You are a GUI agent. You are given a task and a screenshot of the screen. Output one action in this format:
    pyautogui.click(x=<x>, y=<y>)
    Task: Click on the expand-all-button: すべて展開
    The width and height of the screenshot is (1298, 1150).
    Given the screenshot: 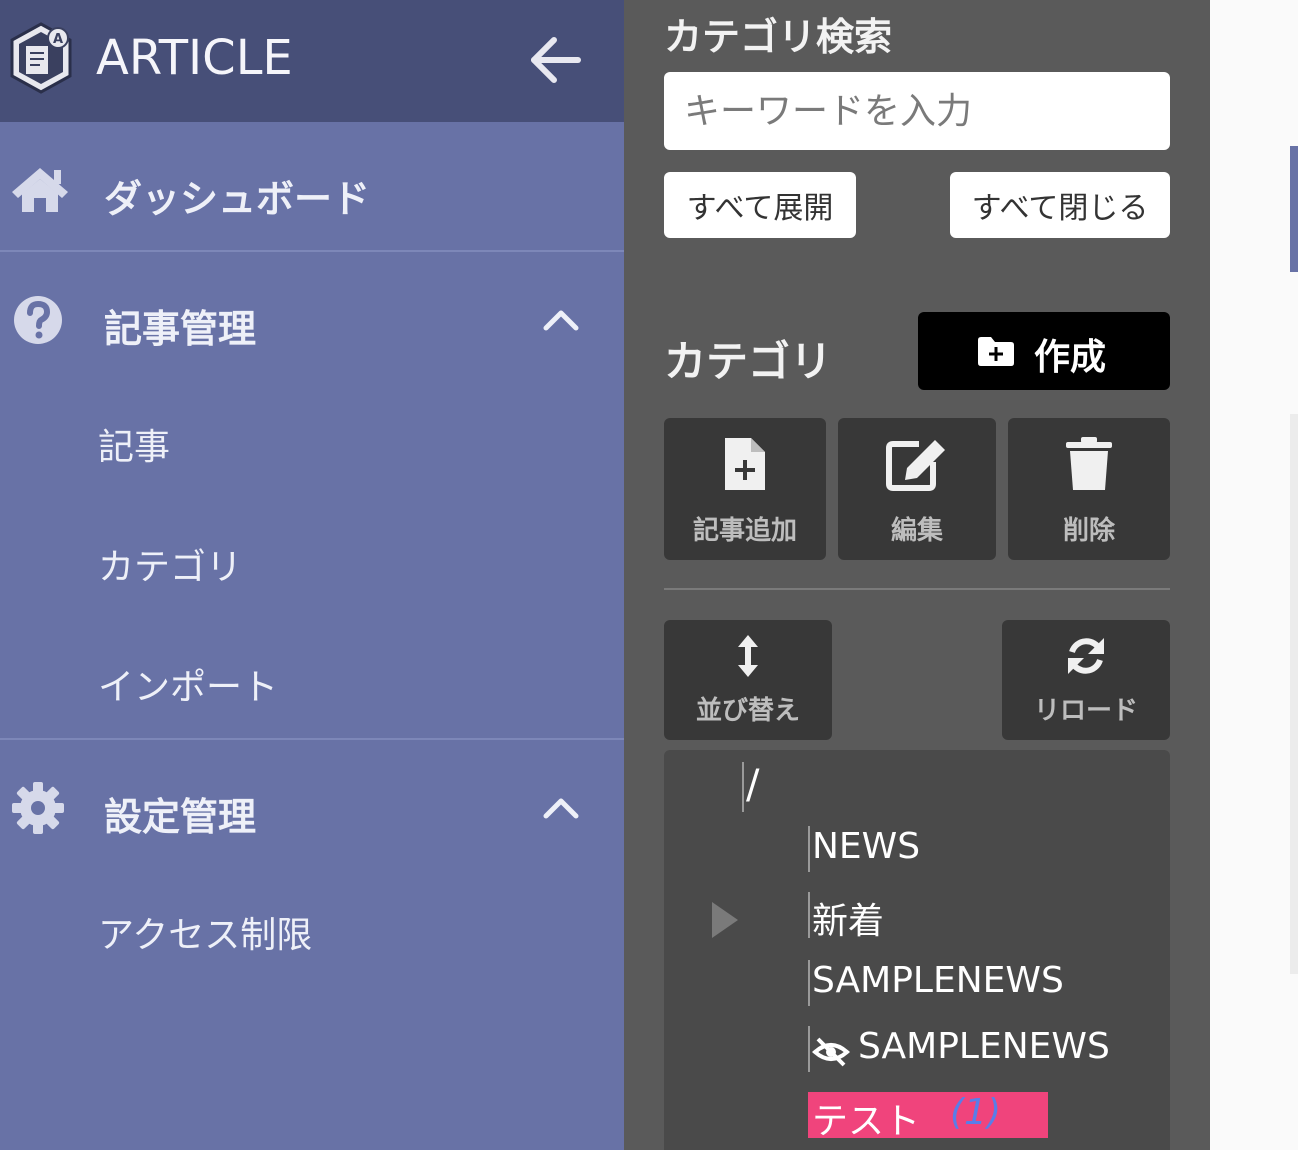 What is the action you would take?
    pyautogui.click(x=760, y=205)
    